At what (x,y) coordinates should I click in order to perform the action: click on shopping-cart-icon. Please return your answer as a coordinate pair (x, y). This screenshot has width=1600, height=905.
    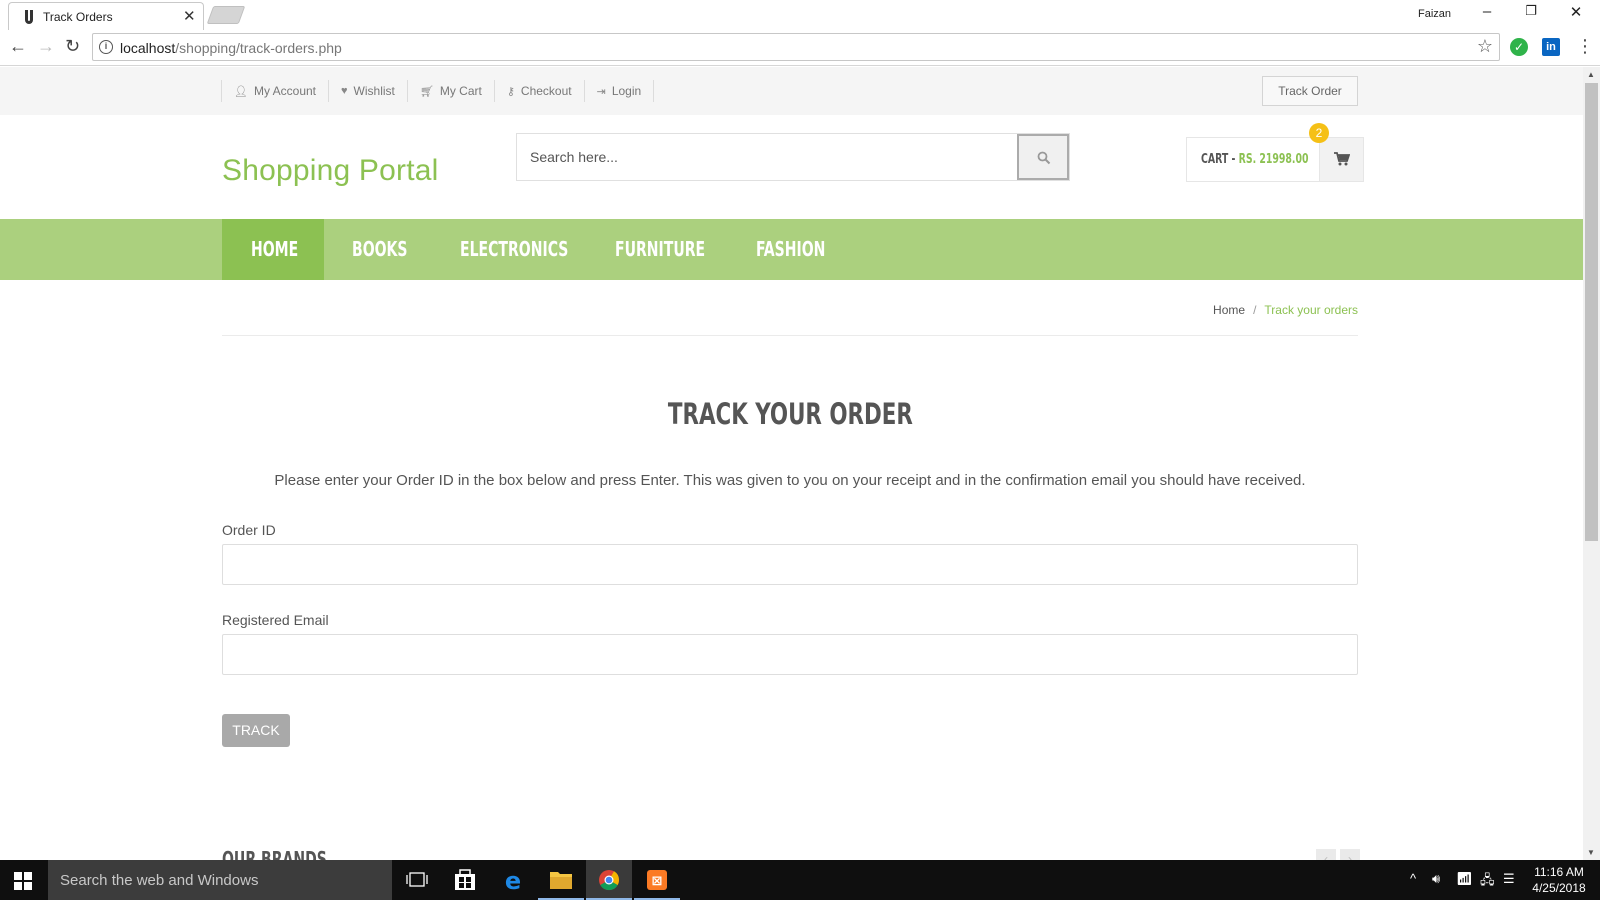
    Looking at the image, I should click on (1342, 159).